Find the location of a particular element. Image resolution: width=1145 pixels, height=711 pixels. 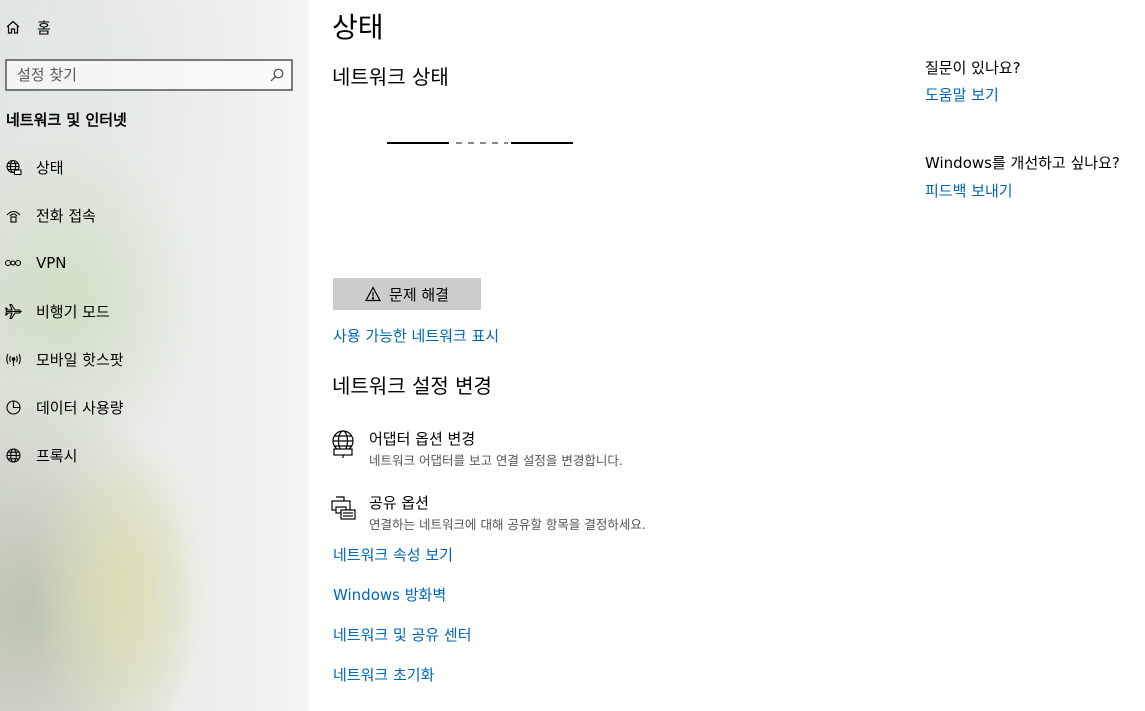

sidebar-item-label: VPN is located at coordinates (51, 263).